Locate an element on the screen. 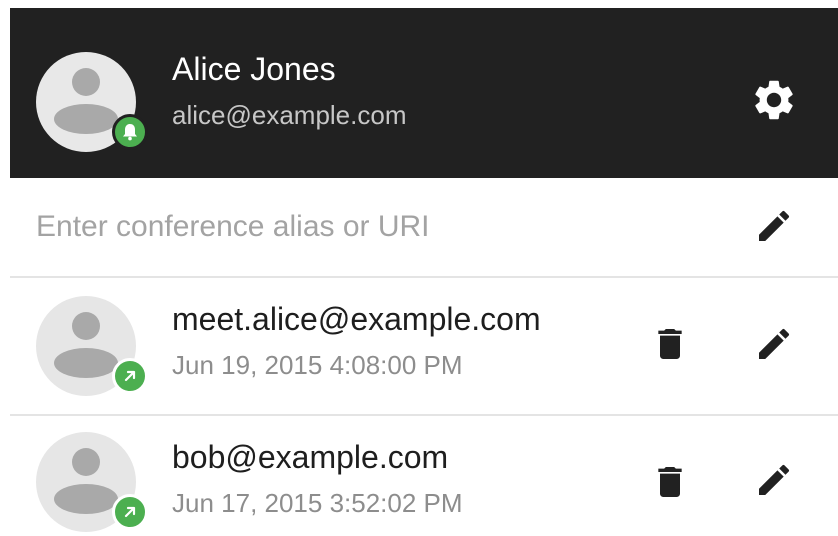  history-alias: meet.alice@example.com is located at coordinates (356, 319).